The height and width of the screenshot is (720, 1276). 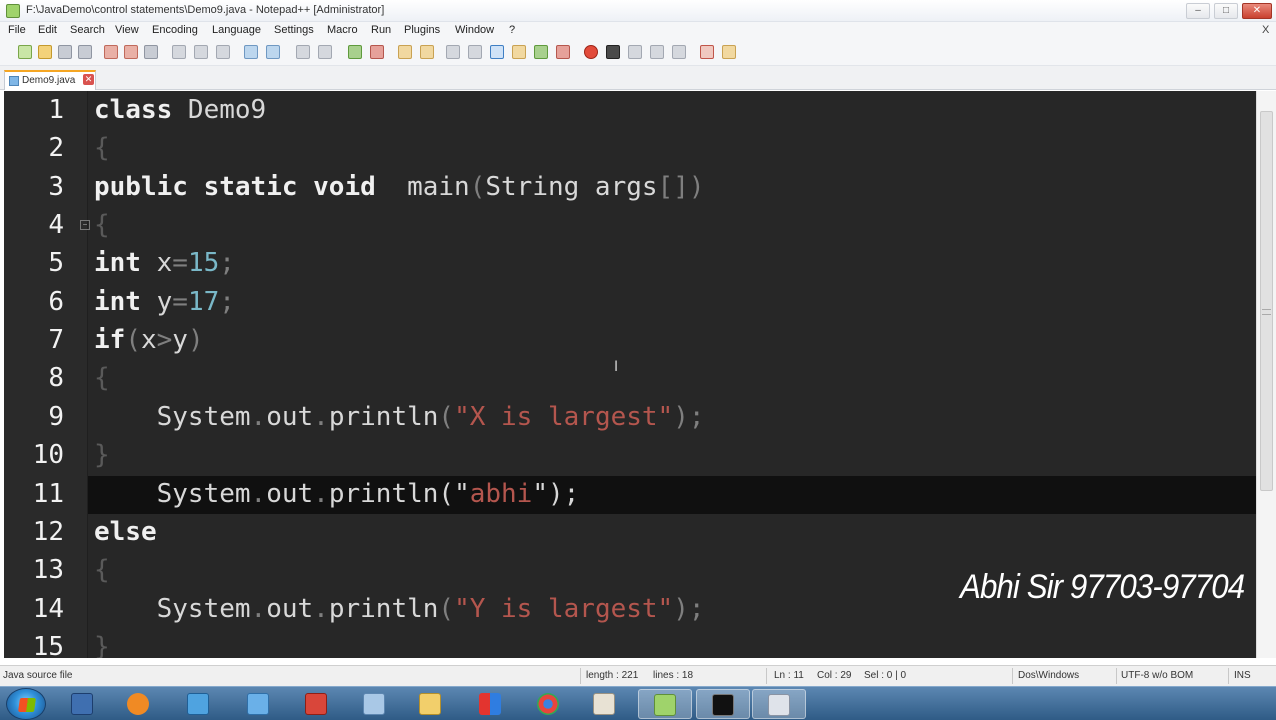 I want to click on find-icon, so click(x=303, y=52).